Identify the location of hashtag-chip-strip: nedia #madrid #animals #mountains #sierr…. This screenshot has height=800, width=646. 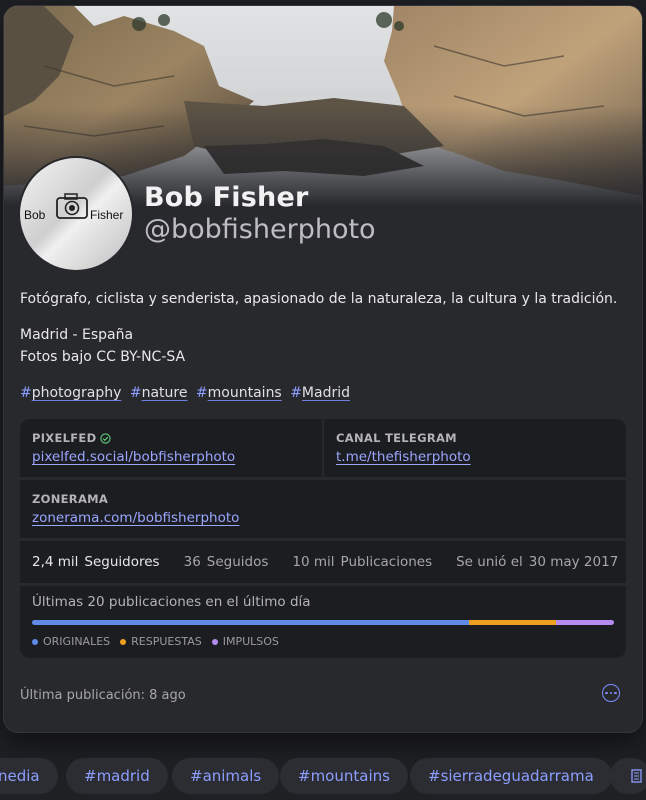
(323, 776).